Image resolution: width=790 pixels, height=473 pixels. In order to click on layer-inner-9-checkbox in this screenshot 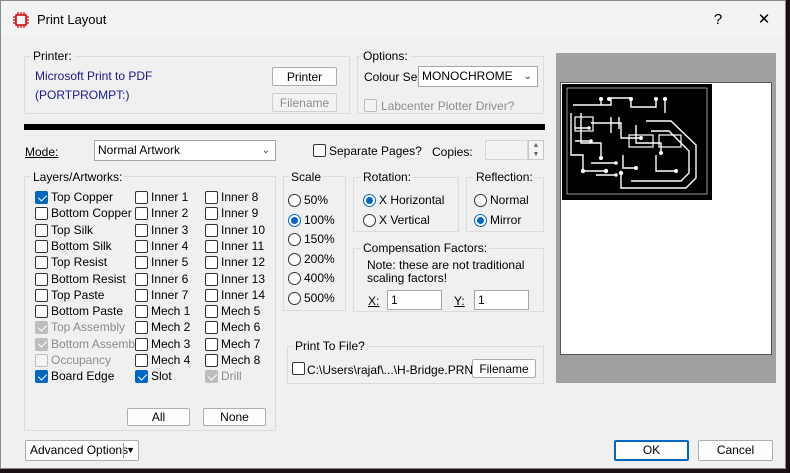, I will do `click(211, 214)`.